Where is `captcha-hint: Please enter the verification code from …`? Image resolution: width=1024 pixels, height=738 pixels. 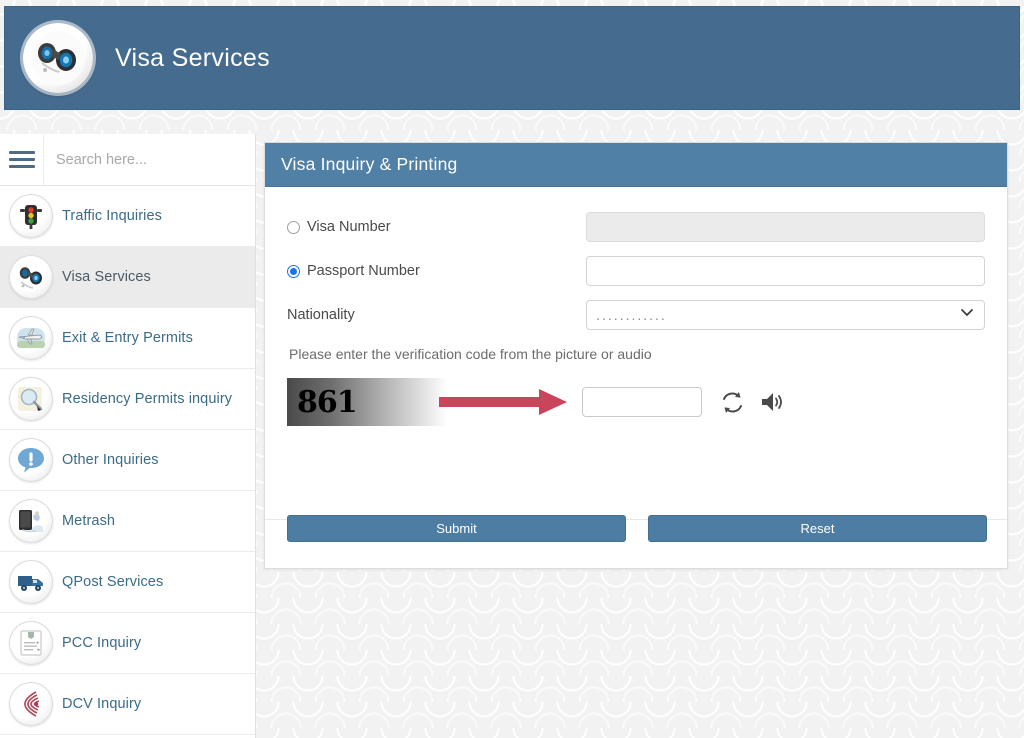 captcha-hint: Please enter the verification code from … is located at coordinates (470, 354).